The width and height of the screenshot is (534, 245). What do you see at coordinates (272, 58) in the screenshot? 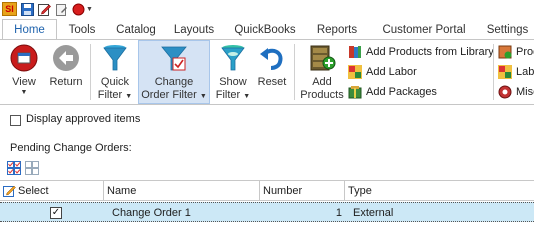
I see `undo-arrow-icon` at bounding box center [272, 58].